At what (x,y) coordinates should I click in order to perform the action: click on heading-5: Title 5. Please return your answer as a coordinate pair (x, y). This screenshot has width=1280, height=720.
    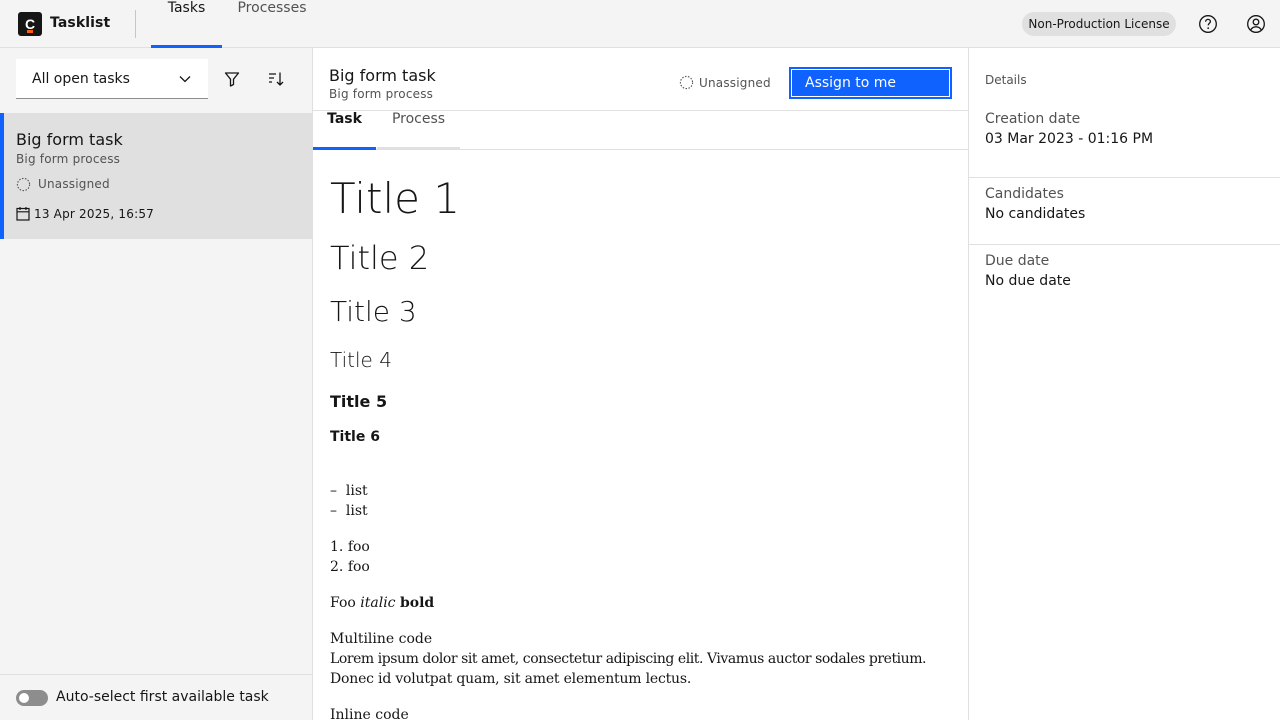
    Looking at the image, I should click on (359, 401).